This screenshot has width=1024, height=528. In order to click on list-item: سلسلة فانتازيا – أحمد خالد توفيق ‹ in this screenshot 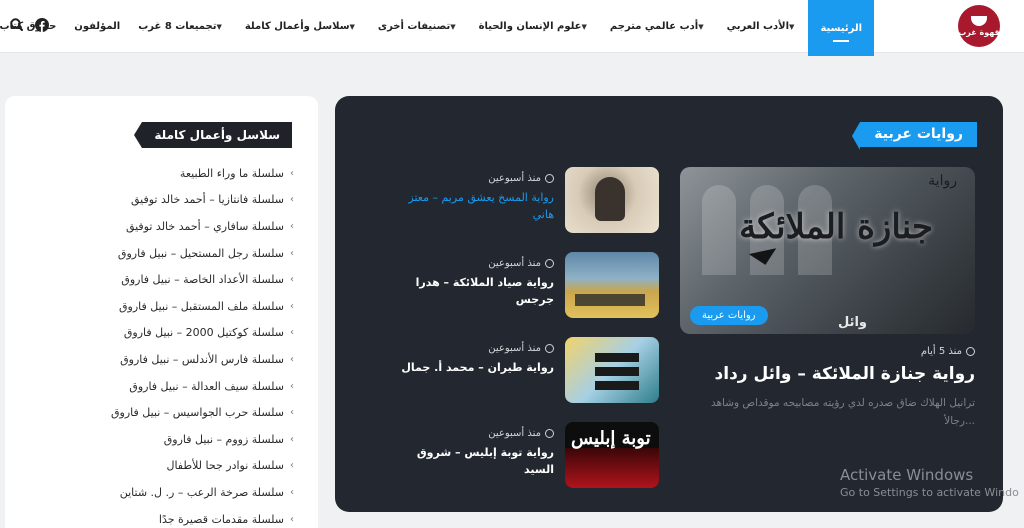, I will do `click(174, 200)`.